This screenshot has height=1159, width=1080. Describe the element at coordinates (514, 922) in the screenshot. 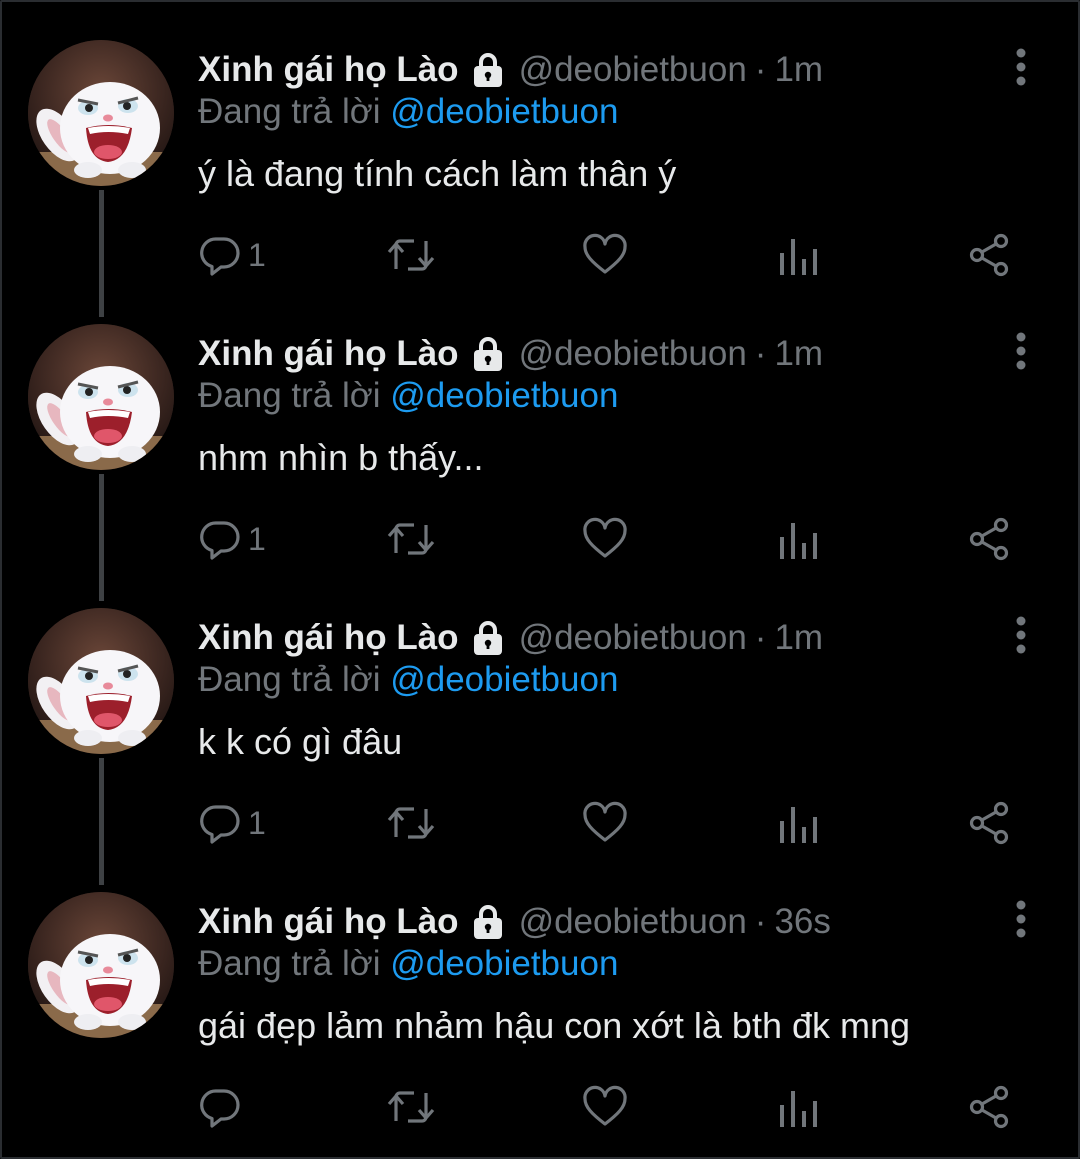

I see `tweet-header: Xinh gái họ Lào @deobietbuon · 36s` at that location.